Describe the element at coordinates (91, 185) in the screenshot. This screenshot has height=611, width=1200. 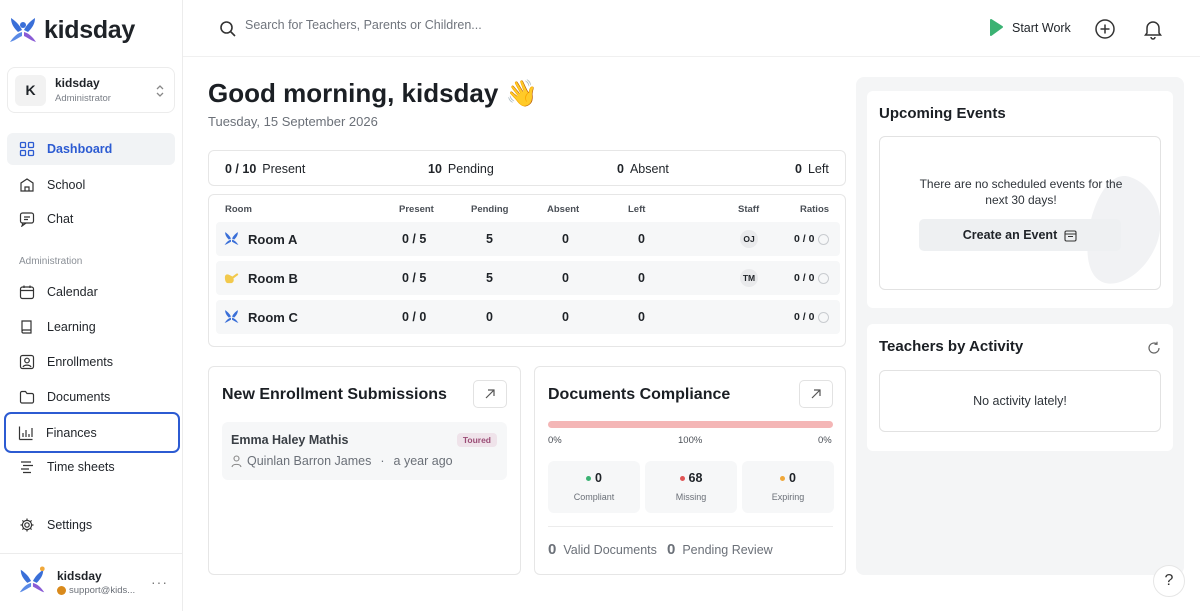
I see `nav-school: School` at that location.